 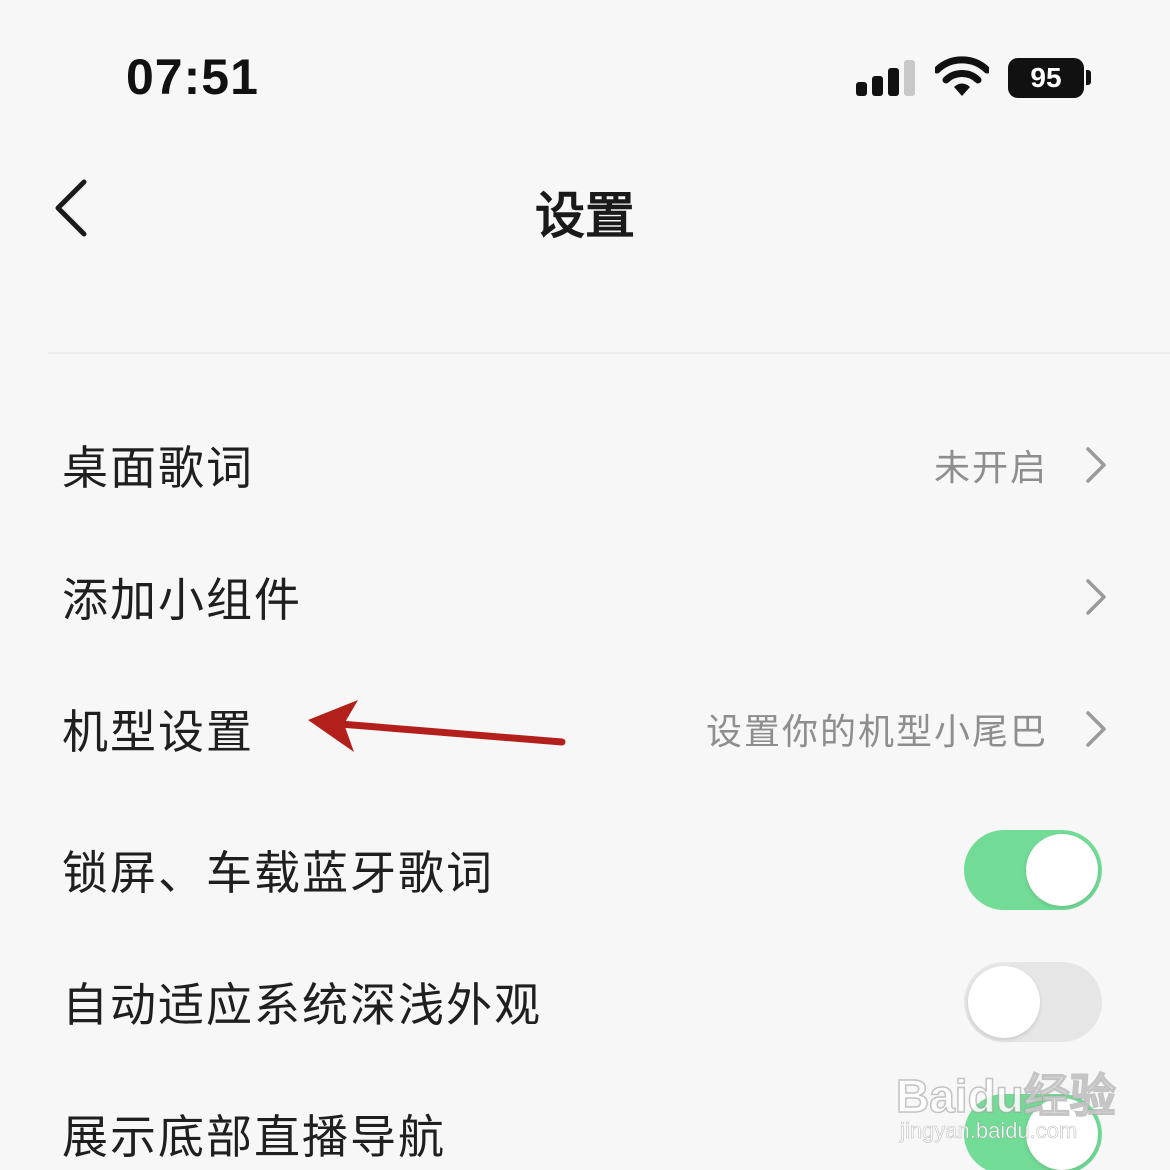 I want to click on battery-icon: 95, so click(x=1046, y=78).